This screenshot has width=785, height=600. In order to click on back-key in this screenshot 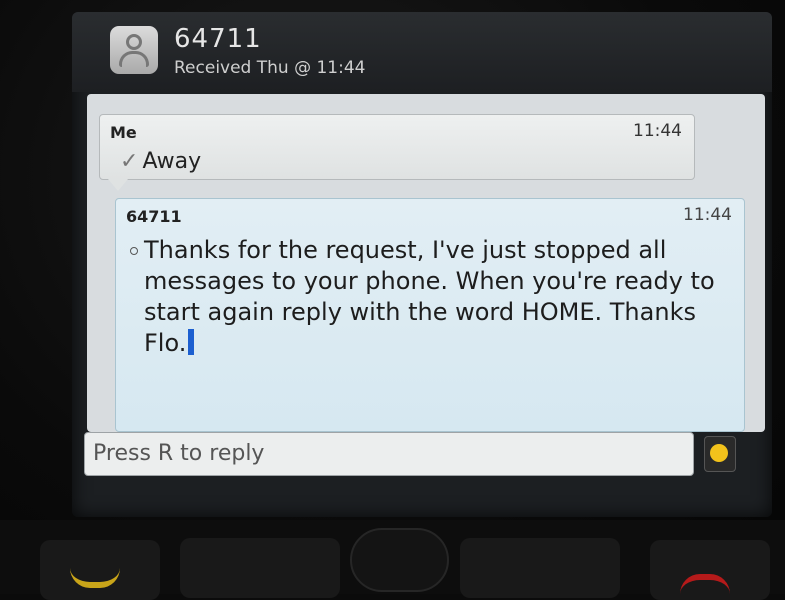, I will do `click(540, 568)`.